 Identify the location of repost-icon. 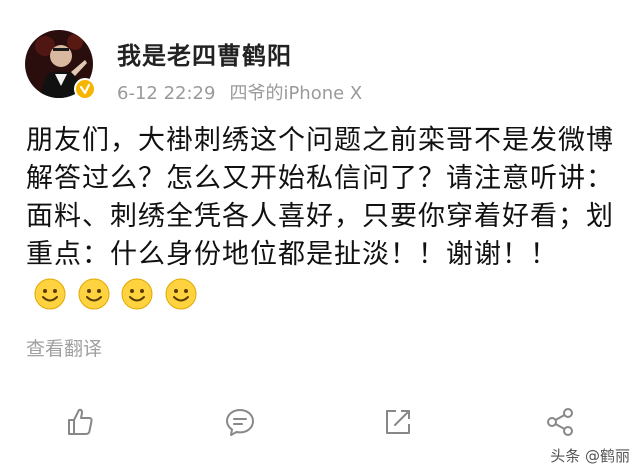
(398, 422).